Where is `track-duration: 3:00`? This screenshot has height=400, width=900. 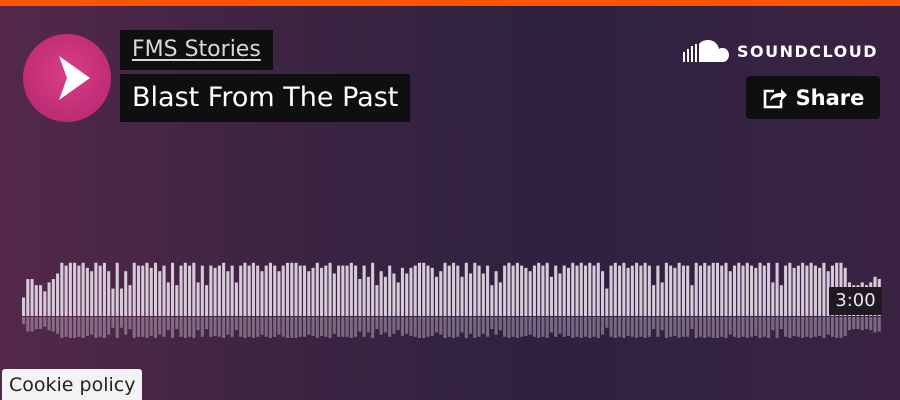
track-duration: 3:00 is located at coordinates (855, 301).